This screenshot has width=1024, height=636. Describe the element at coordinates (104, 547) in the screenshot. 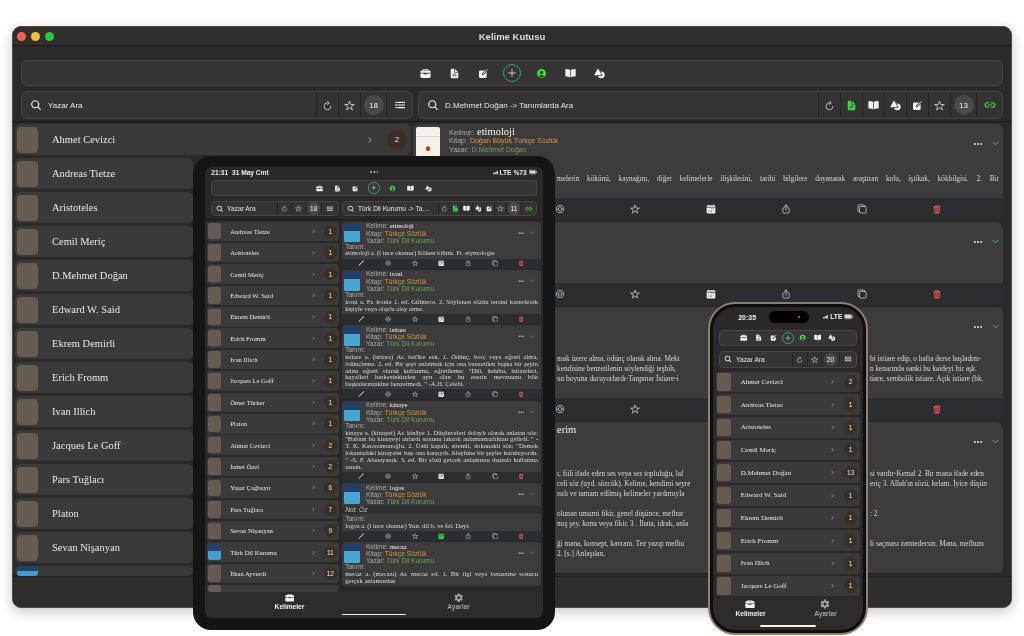

I see `author-row: Sevan Nişanyan` at that location.